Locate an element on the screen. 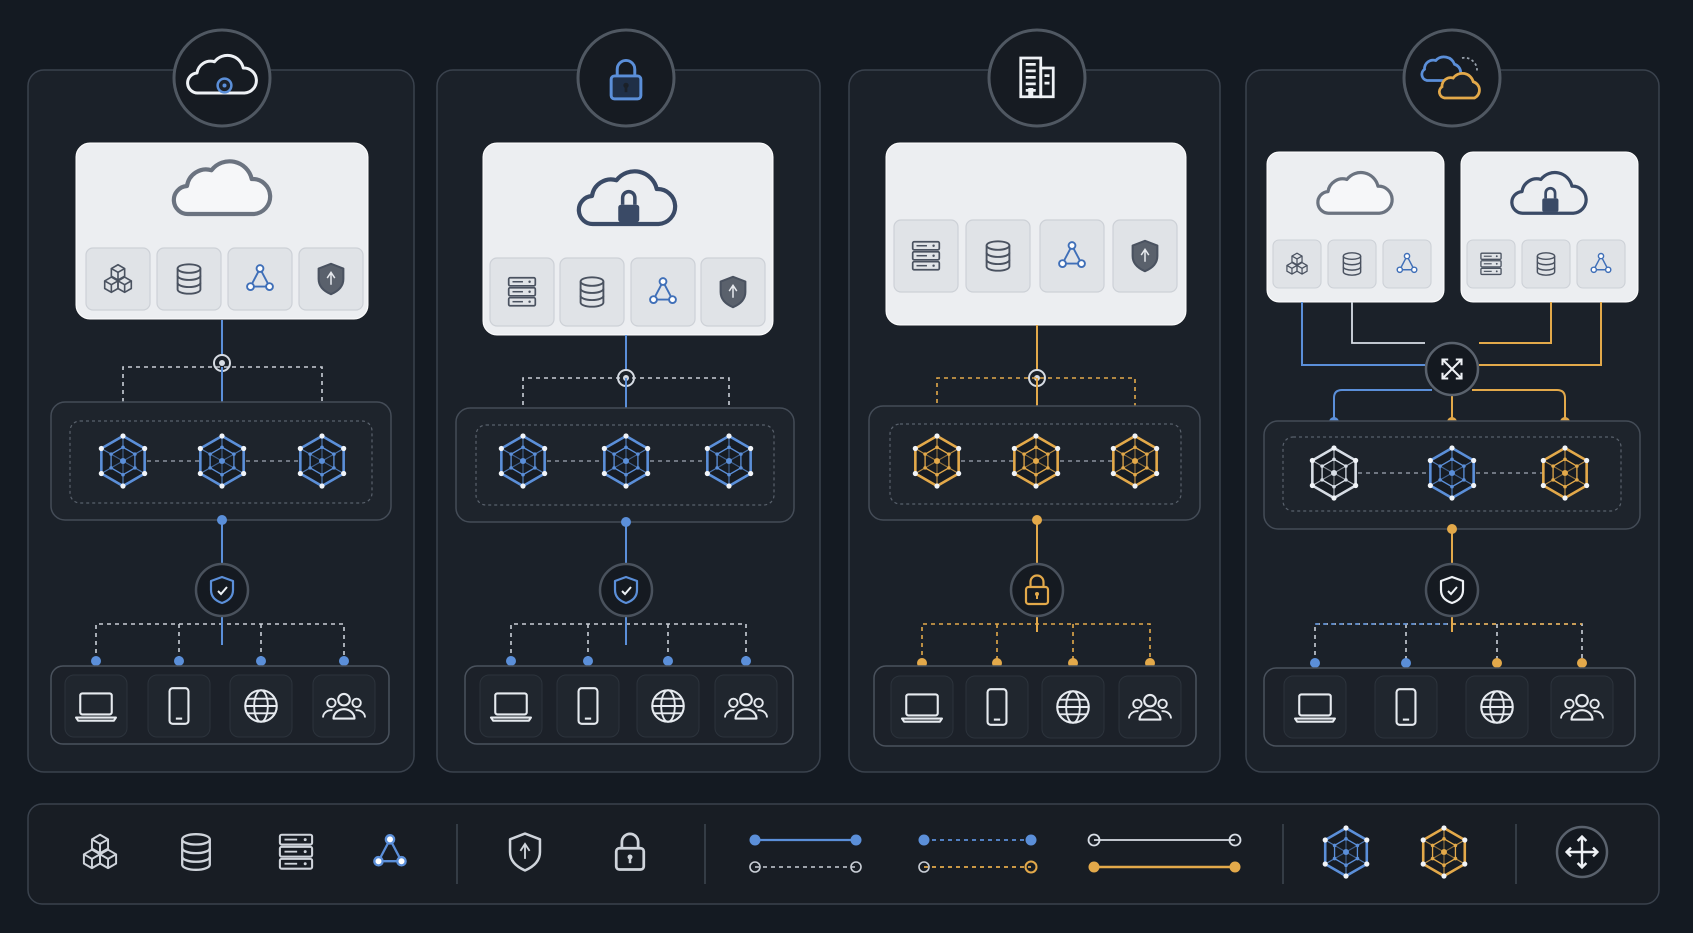  legend-bar is located at coordinates (843, 854).